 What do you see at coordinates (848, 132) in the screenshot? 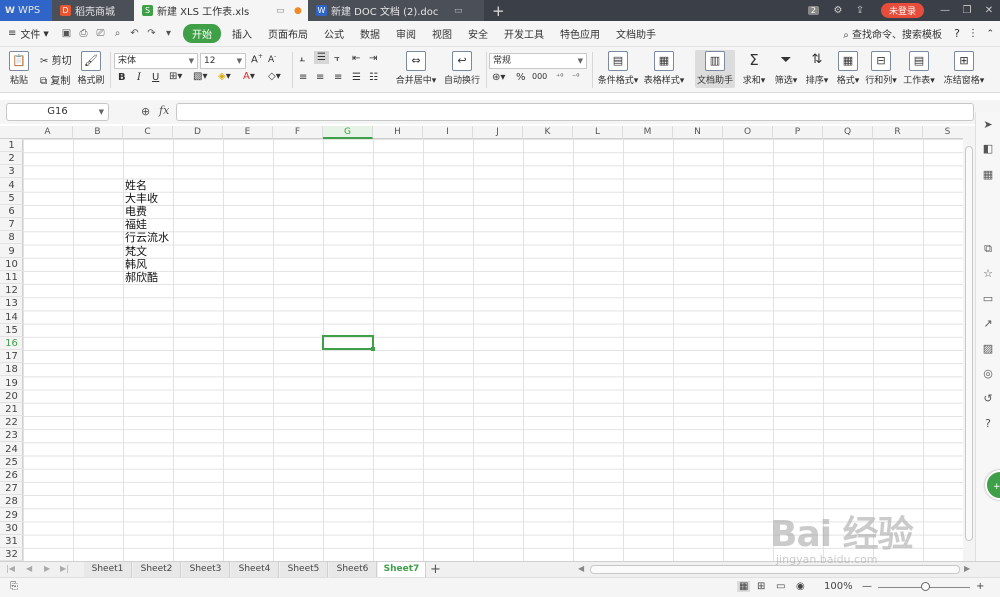
I see `column-header: Q` at bounding box center [848, 132].